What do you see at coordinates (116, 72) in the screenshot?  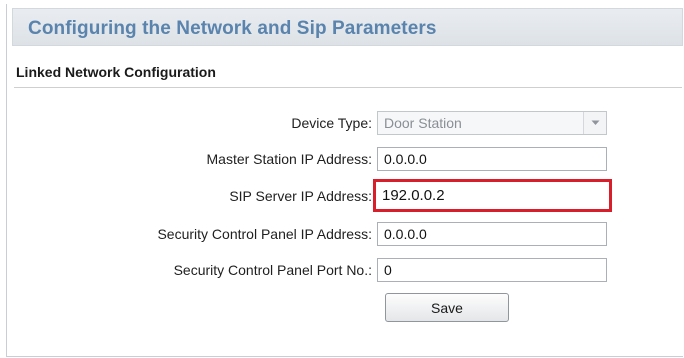 I see `section-title: Linked Network Configuration` at bounding box center [116, 72].